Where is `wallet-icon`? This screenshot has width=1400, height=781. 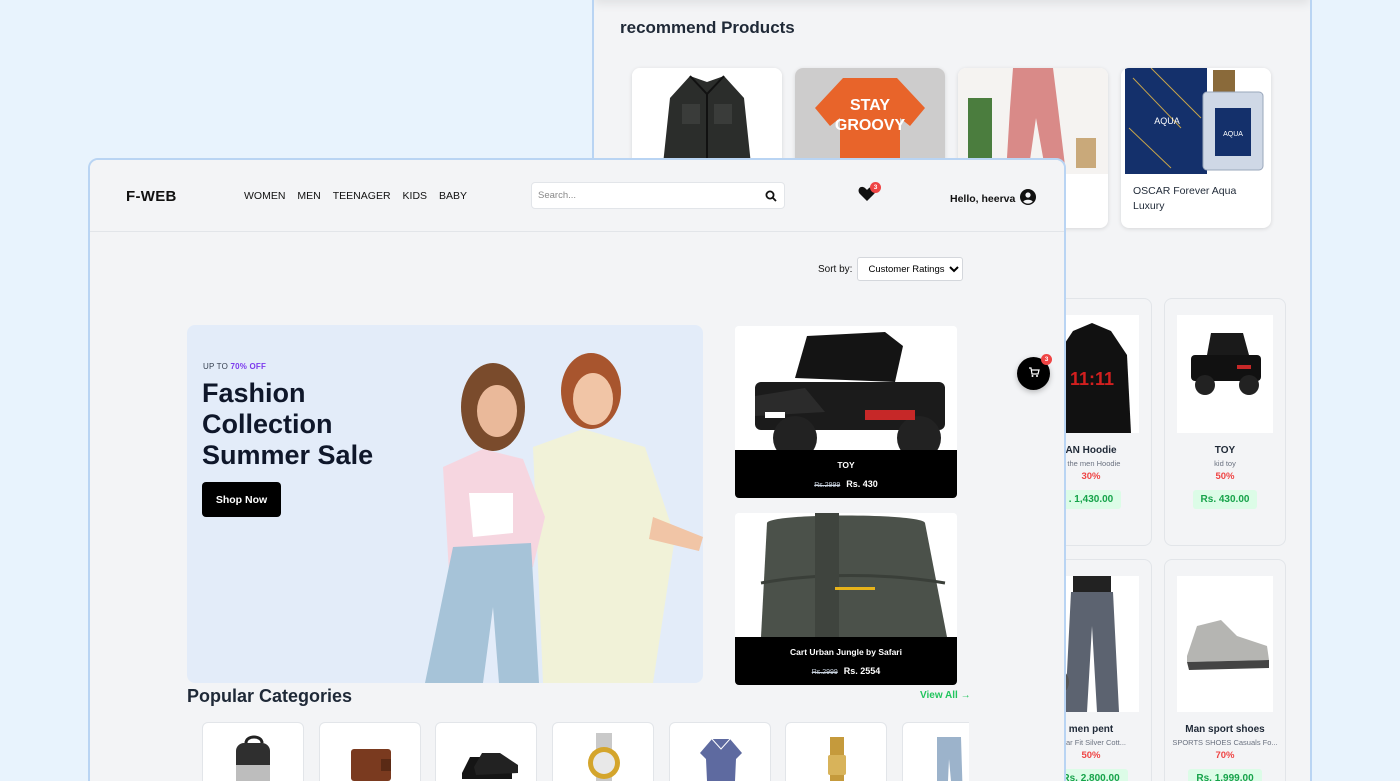 wallet-icon is located at coordinates (371, 765).